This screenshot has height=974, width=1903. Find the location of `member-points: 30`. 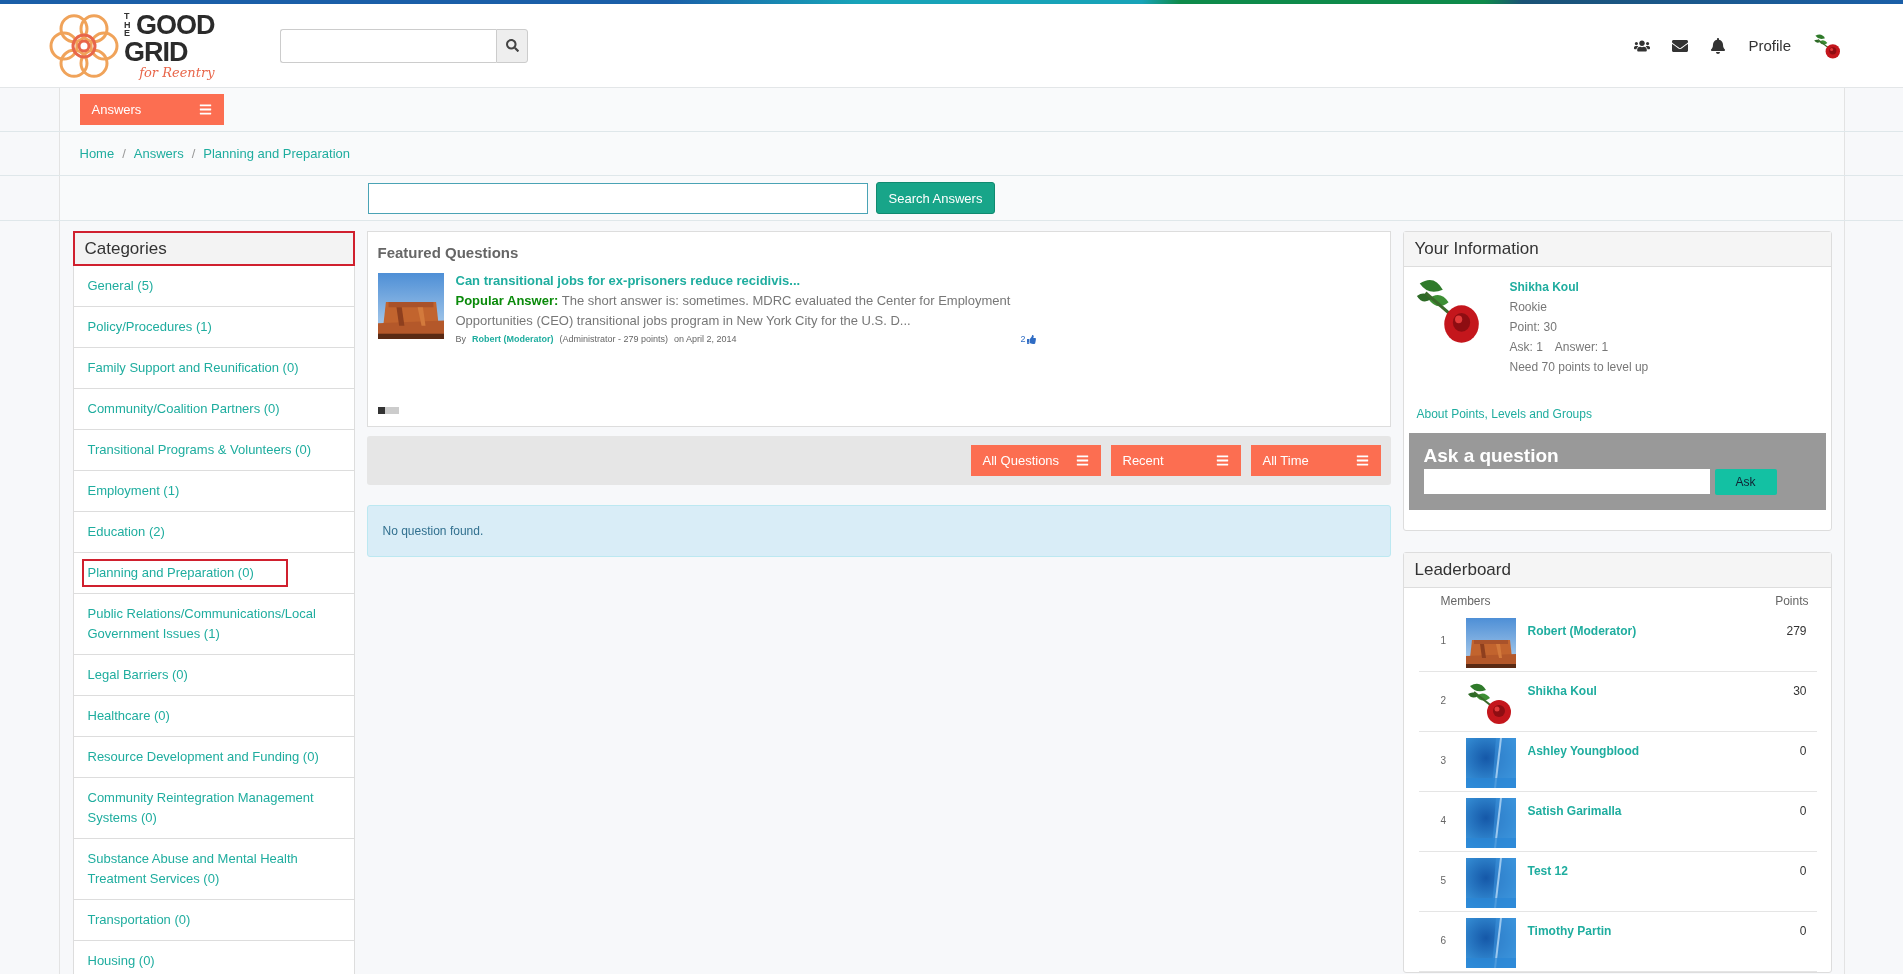

member-points: 30 is located at coordinates (1800, 691).